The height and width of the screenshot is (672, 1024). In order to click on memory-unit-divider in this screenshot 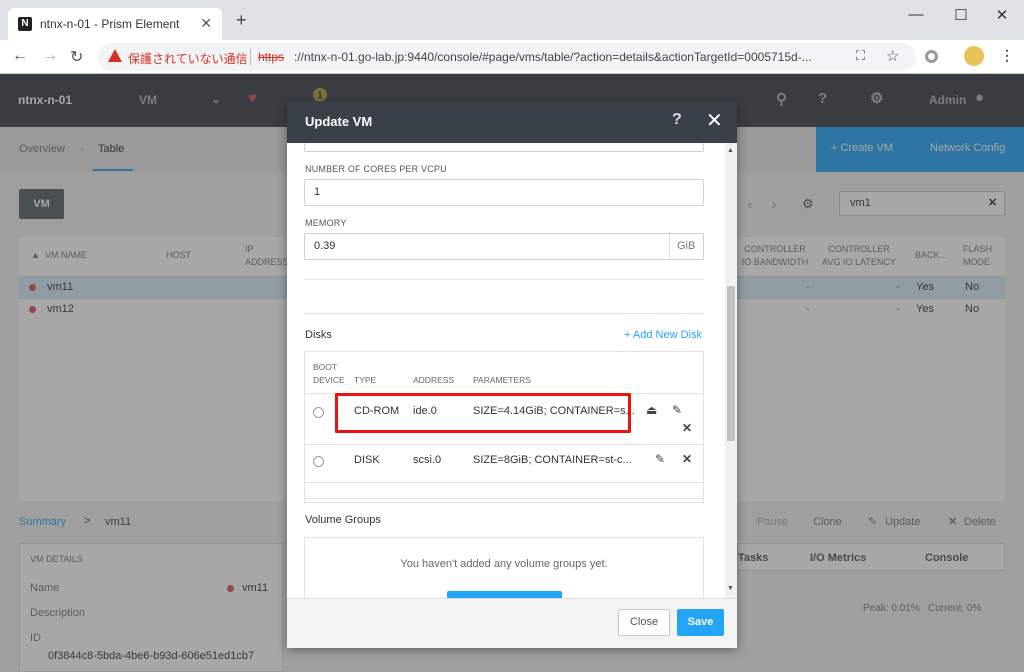, I will do `click(669, 246)`.